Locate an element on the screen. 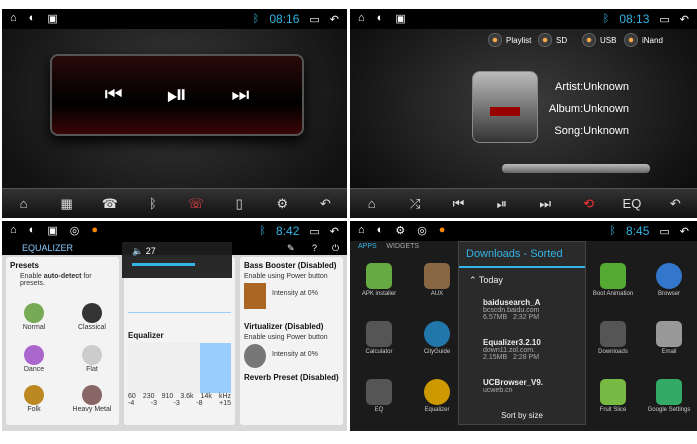 Image resolution: width=697 pixels, height=444 pixels. section-header: ⌃ Today is located at coordinates (522, 280).